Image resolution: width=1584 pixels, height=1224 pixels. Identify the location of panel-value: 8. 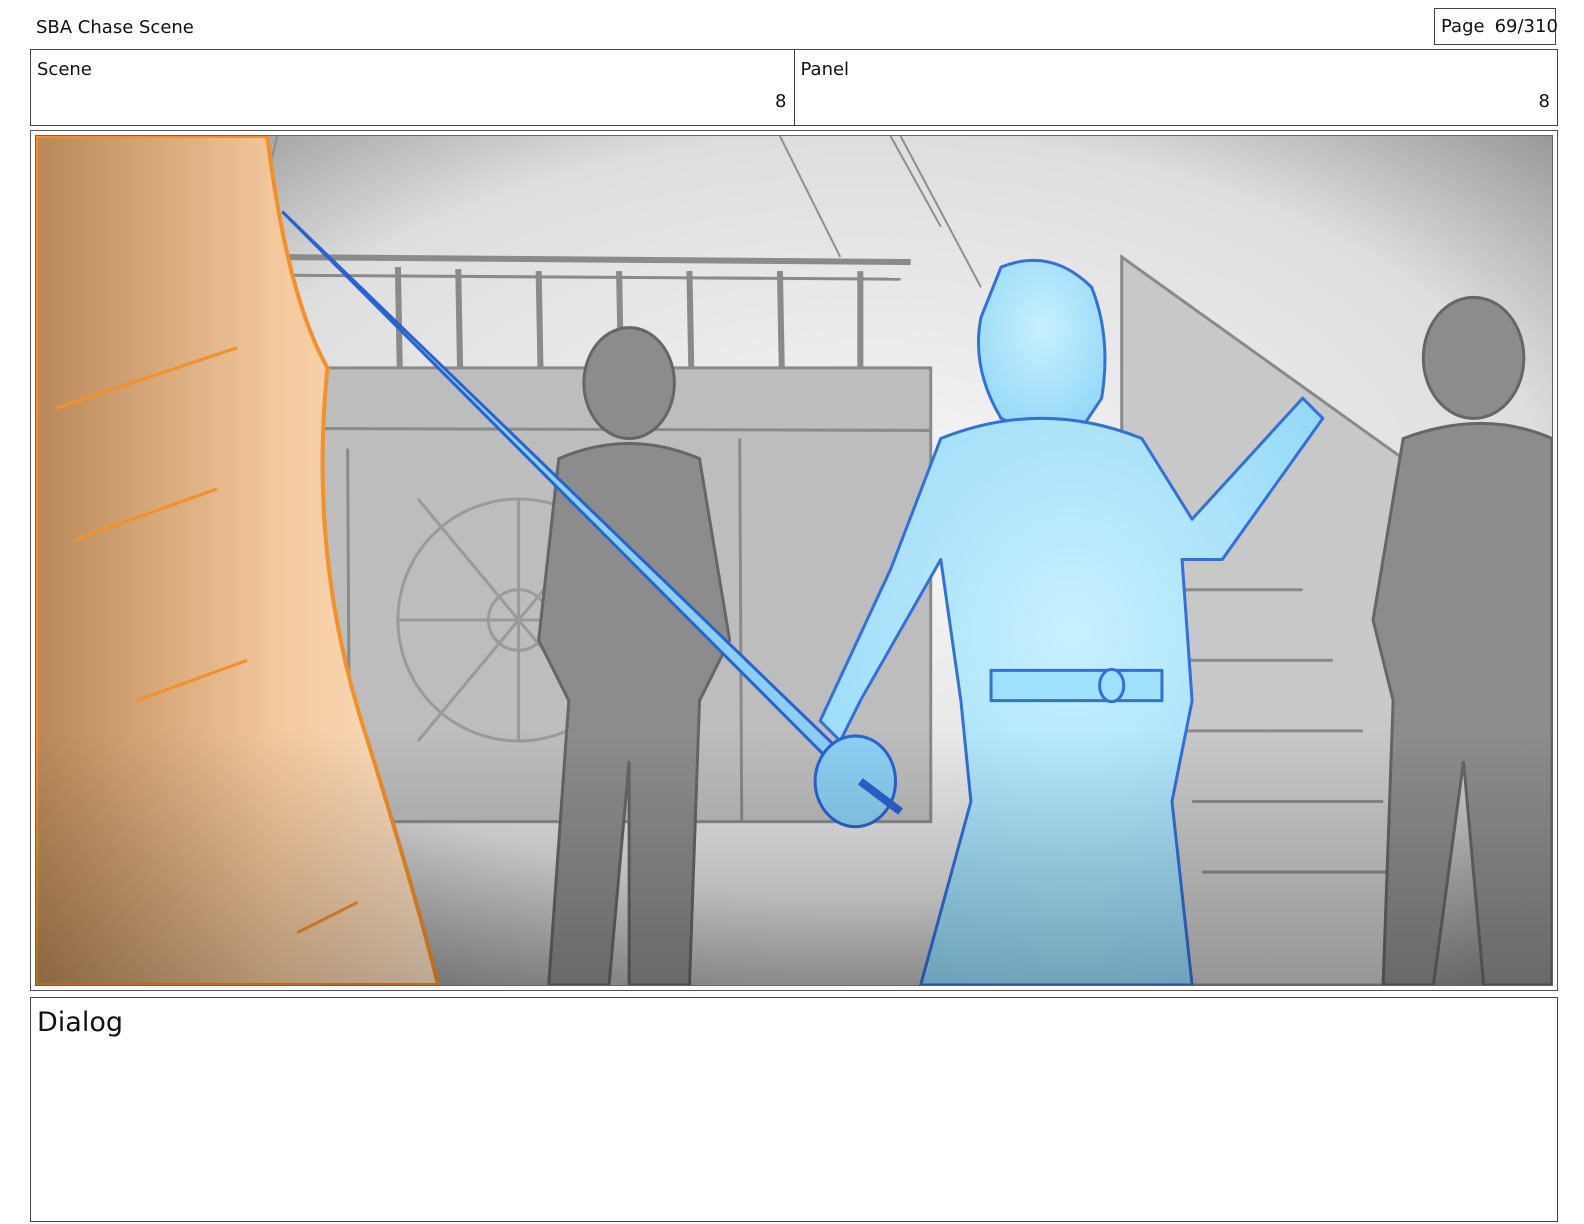
(1544, 101).